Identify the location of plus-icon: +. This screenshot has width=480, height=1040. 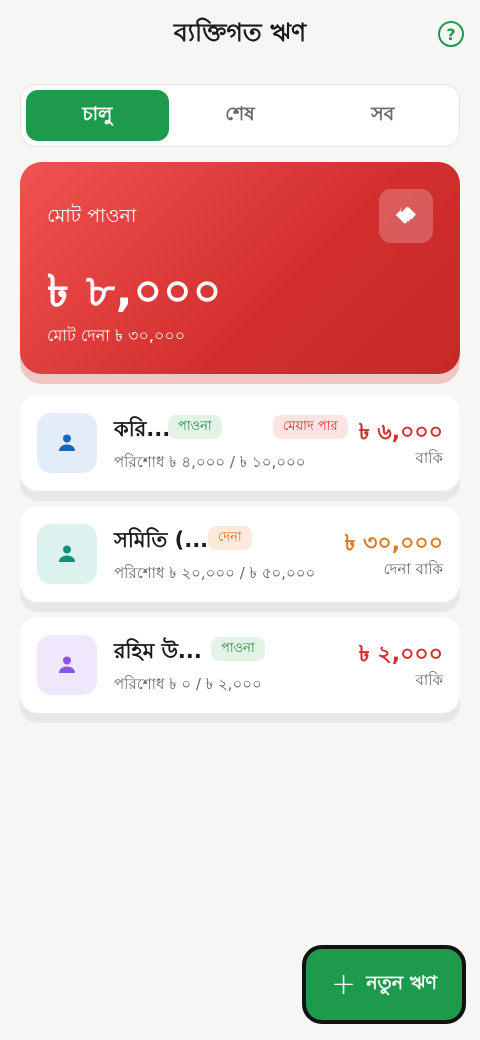
(344, 984).